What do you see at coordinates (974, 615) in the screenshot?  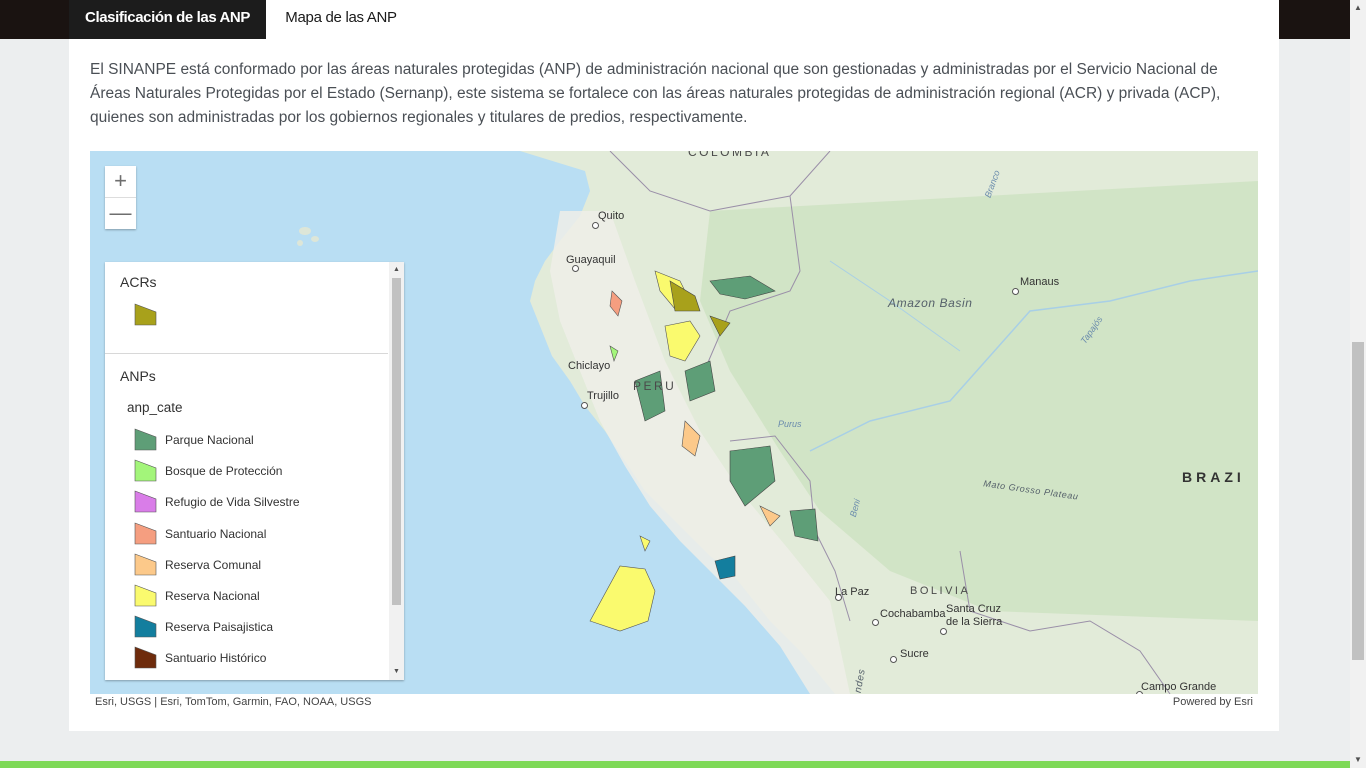 I see `label-santa-cruz: Santa Cruz de la Sierra` at bounding box center [974, 615].